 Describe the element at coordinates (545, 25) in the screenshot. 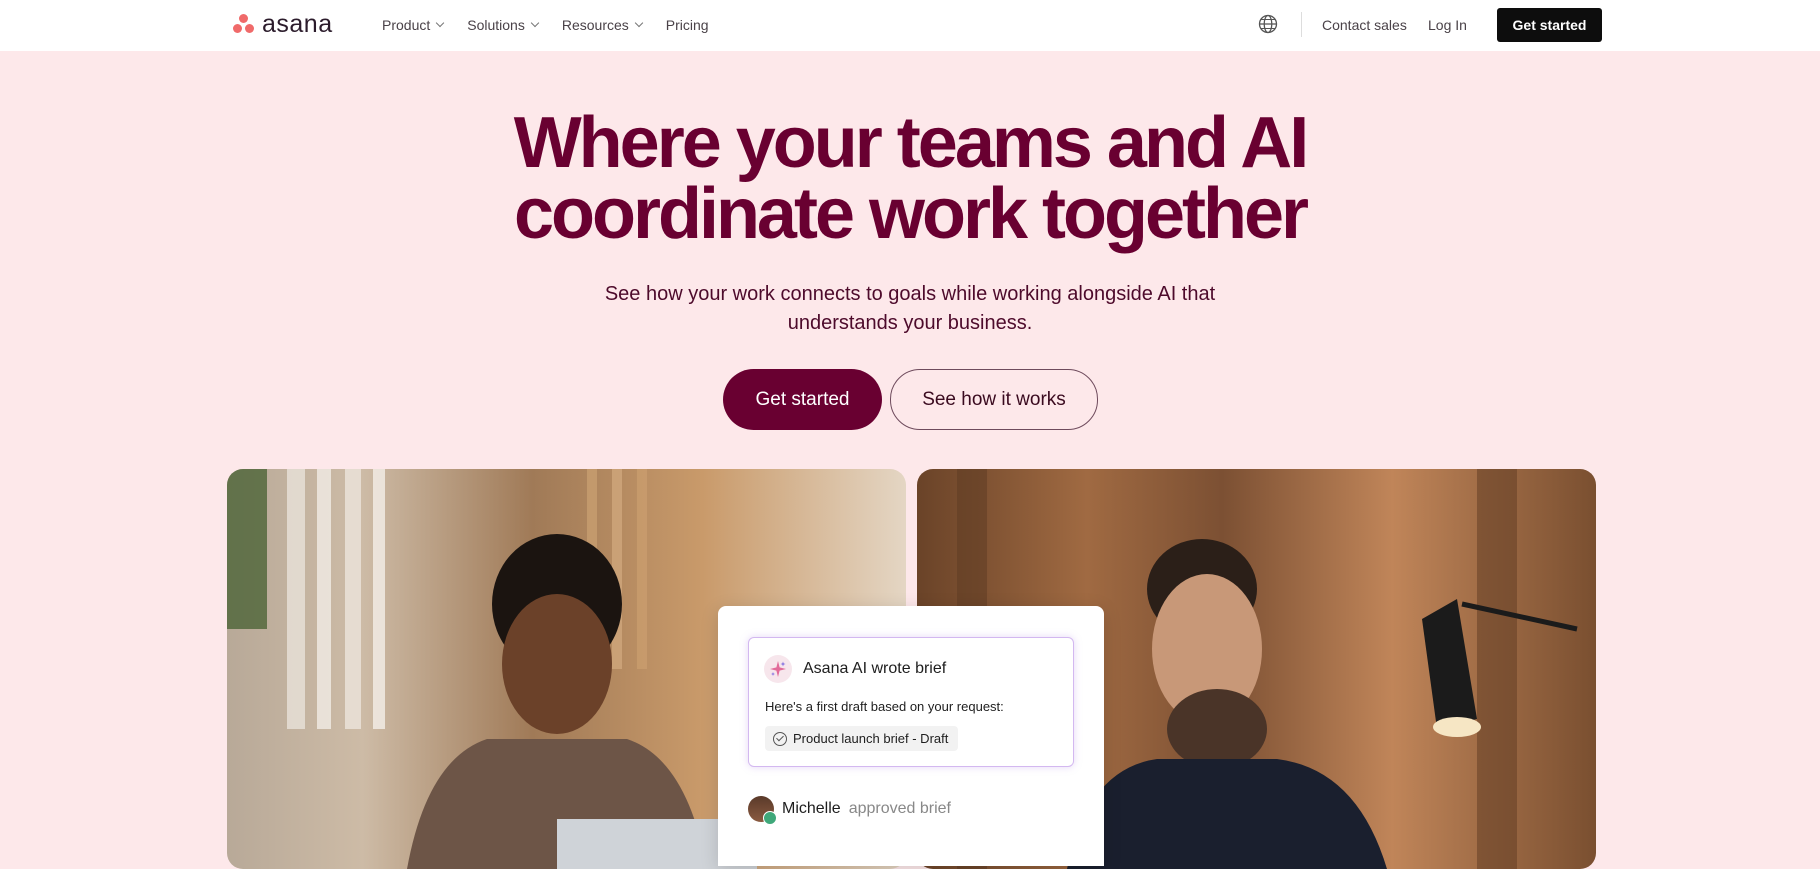

I see `main-menu: Product Solutions Resources Pricing` at that location.